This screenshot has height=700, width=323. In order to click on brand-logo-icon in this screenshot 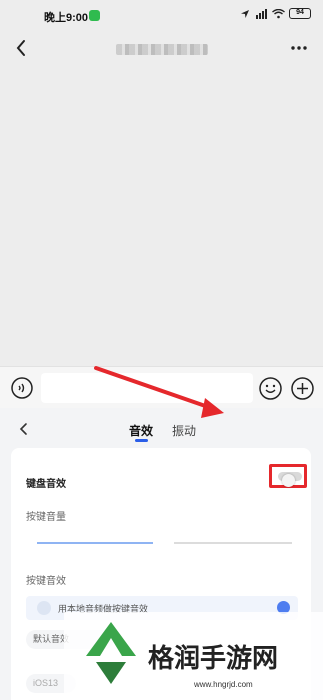, I will do `click(111, 653)`.